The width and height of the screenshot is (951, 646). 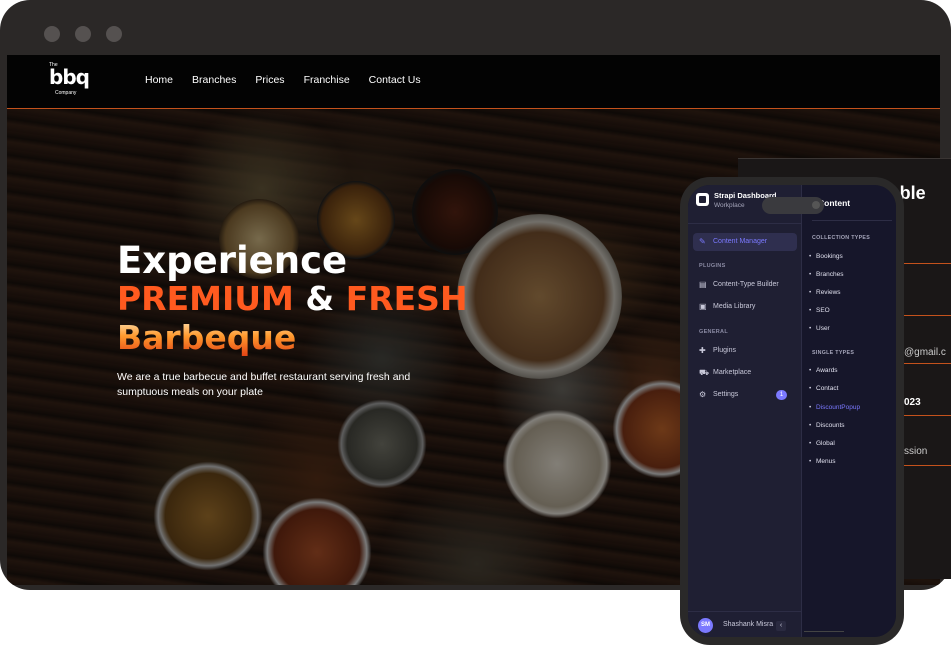 I want to click on sidebar-item-settings: ⚙ Settings 1, so click(x=745, y=395).